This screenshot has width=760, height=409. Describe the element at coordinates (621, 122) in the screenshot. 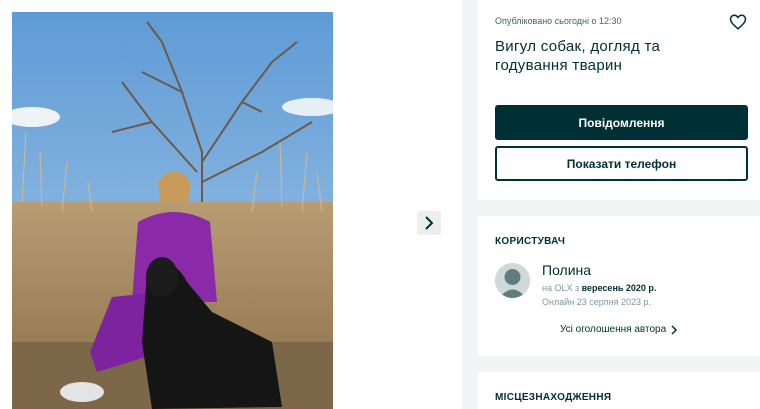

I see `message-button: Повідомлення` at that location.